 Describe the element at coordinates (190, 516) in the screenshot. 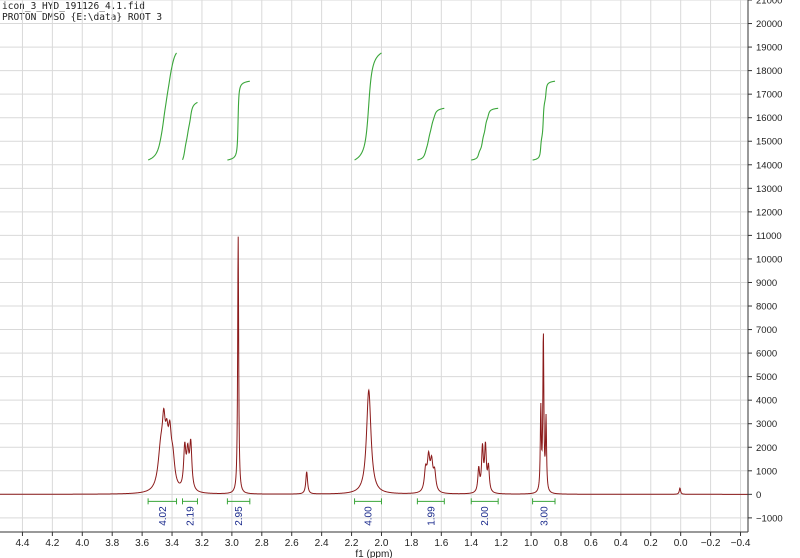

I see `integral-value-label: 2.19` at that location.